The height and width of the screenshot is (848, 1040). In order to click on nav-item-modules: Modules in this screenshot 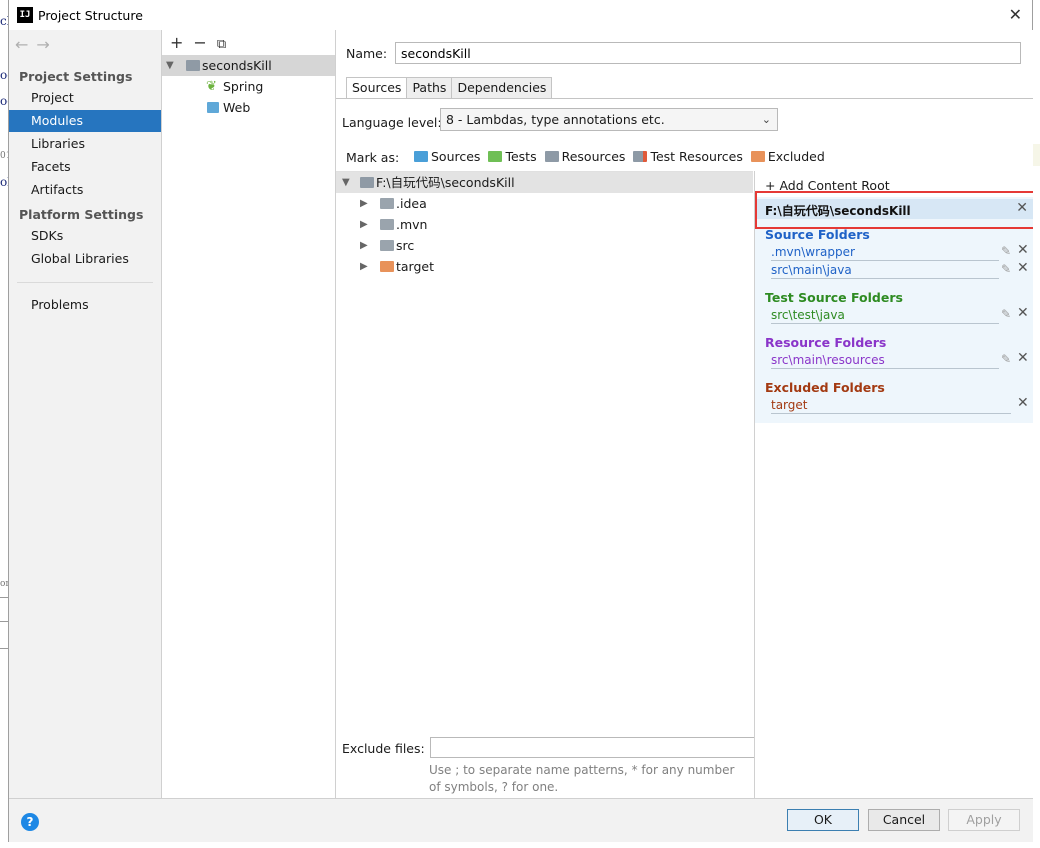, I will do `click(85, 121)`.